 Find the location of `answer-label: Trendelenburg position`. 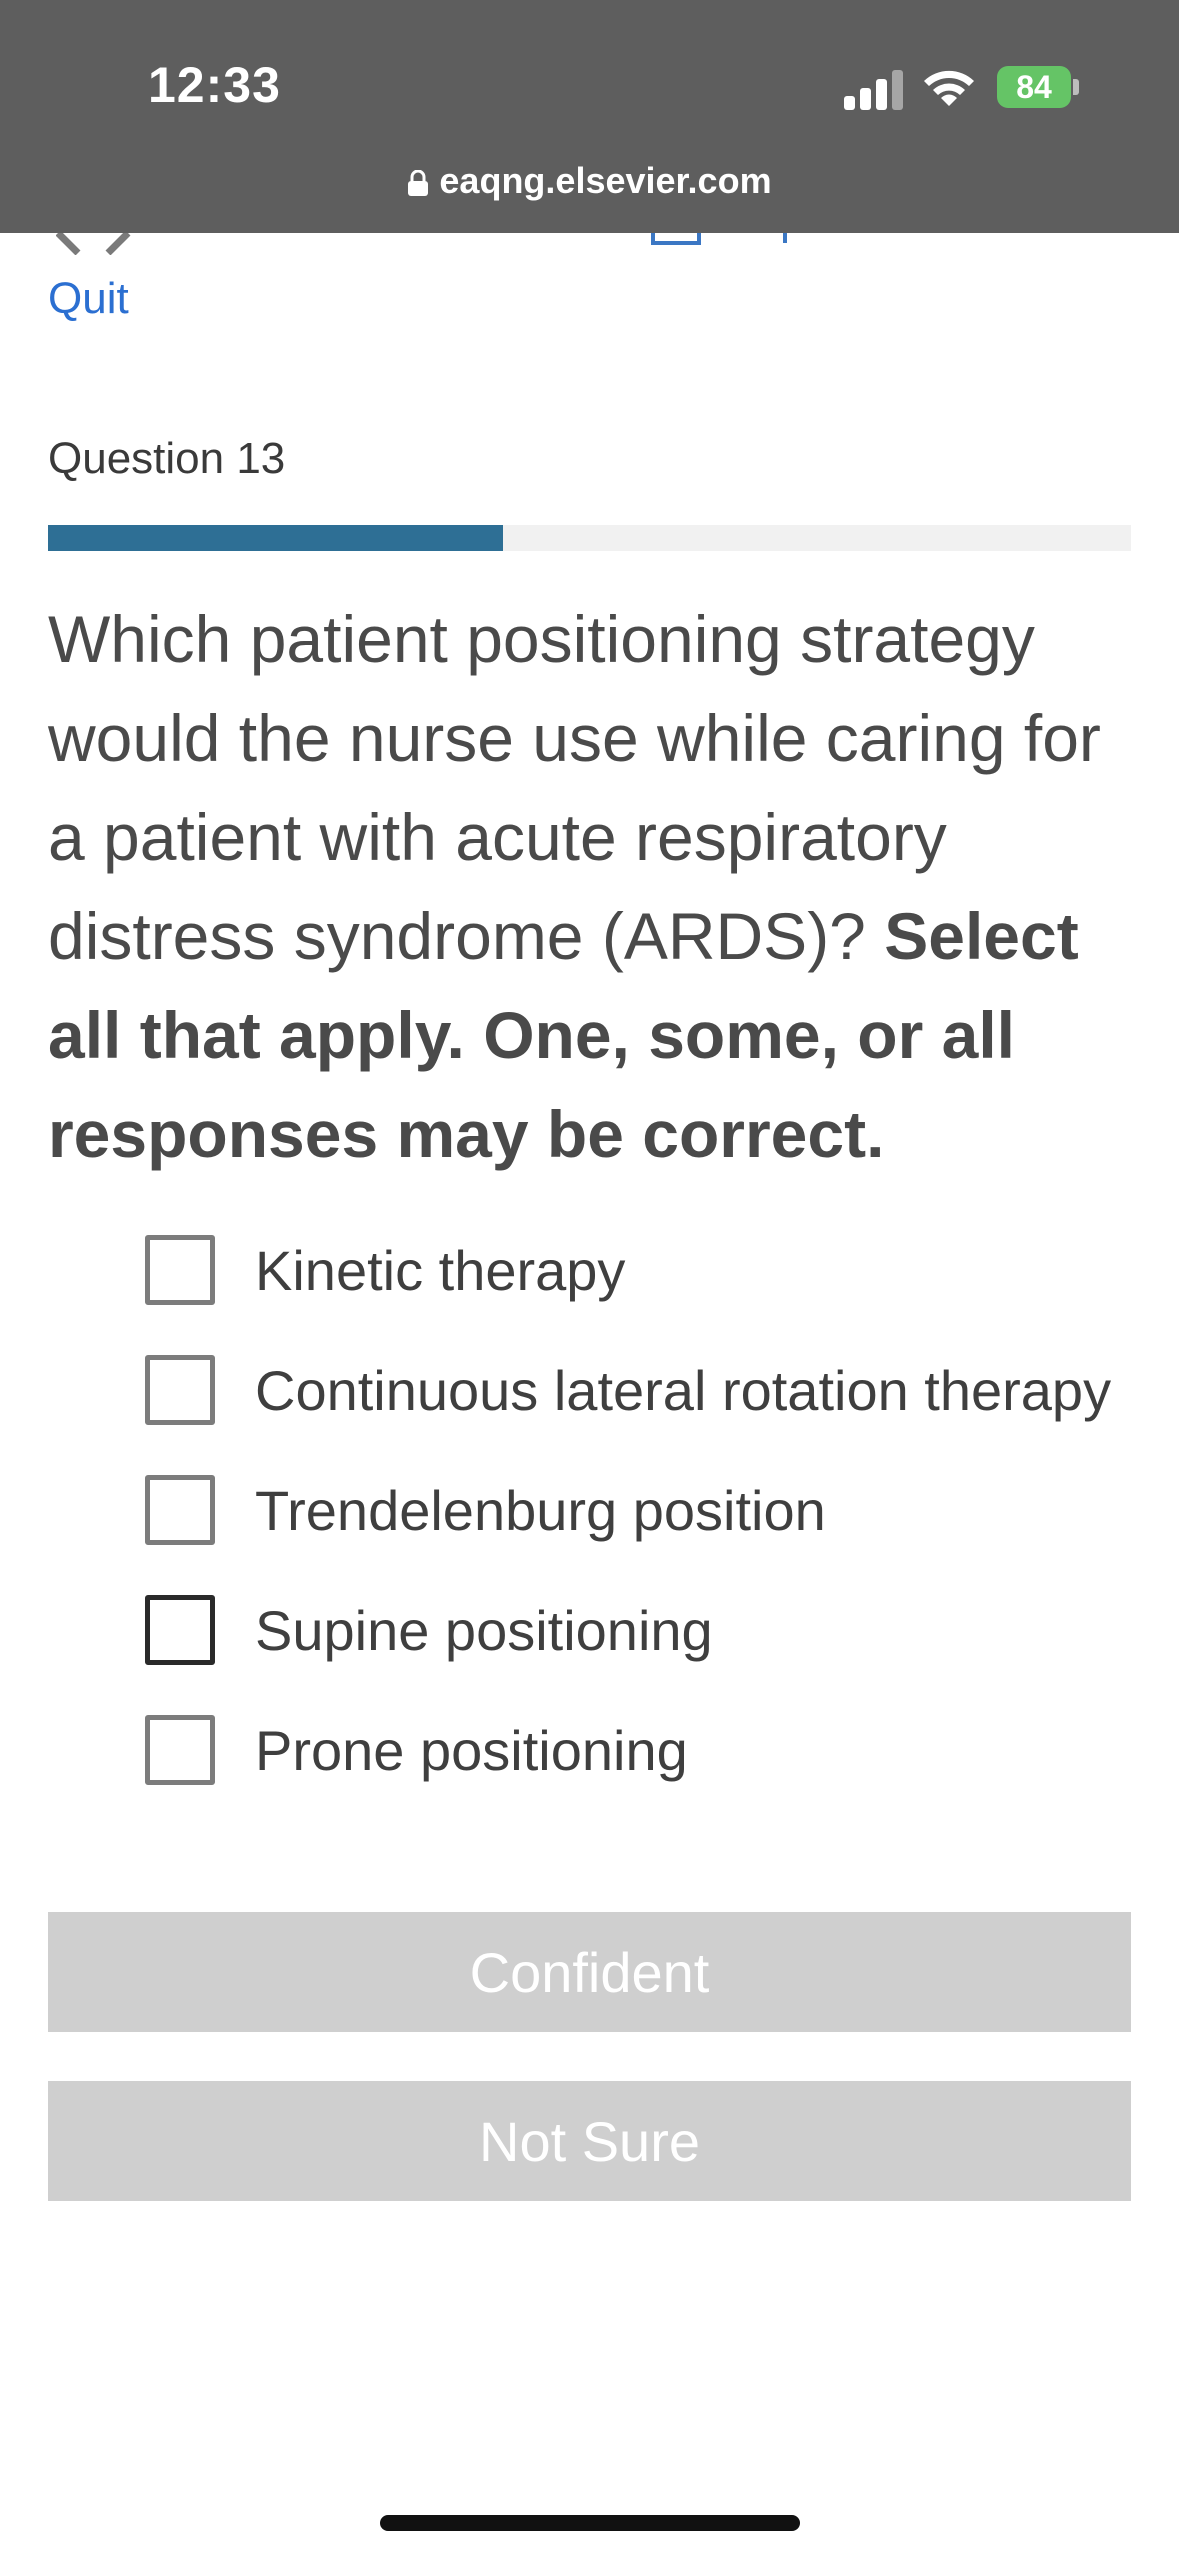

answer-label: Trendelenburg position is located at coordinates (540, 1510).